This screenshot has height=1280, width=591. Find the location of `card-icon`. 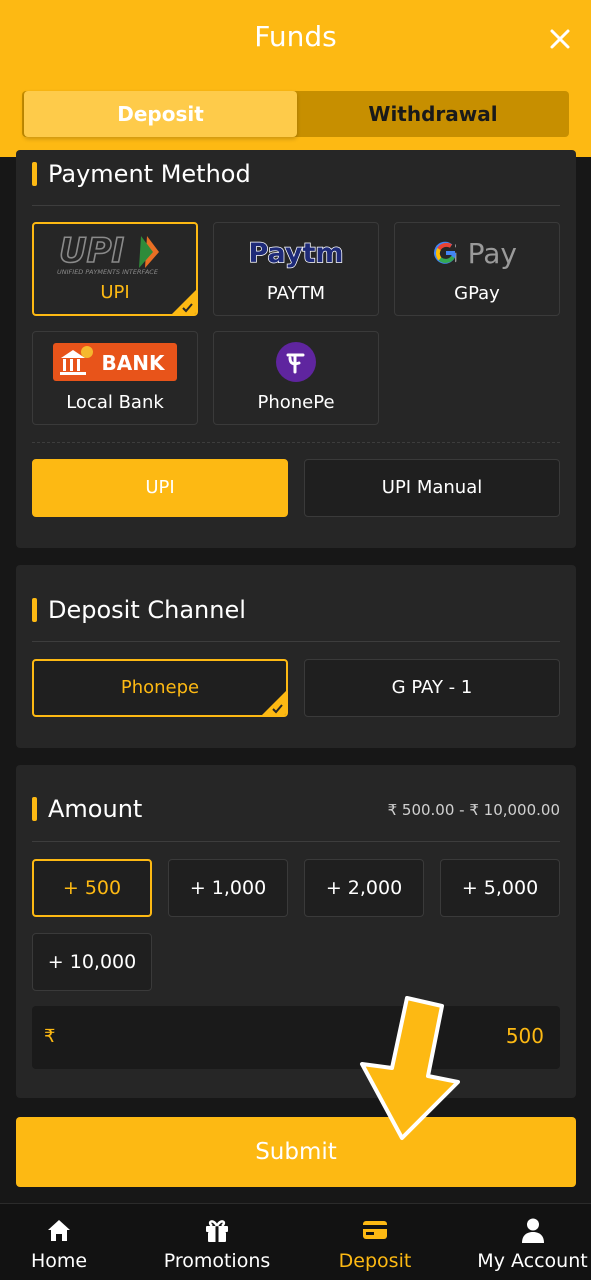

card-icon is located at coordinates (375, 1230).